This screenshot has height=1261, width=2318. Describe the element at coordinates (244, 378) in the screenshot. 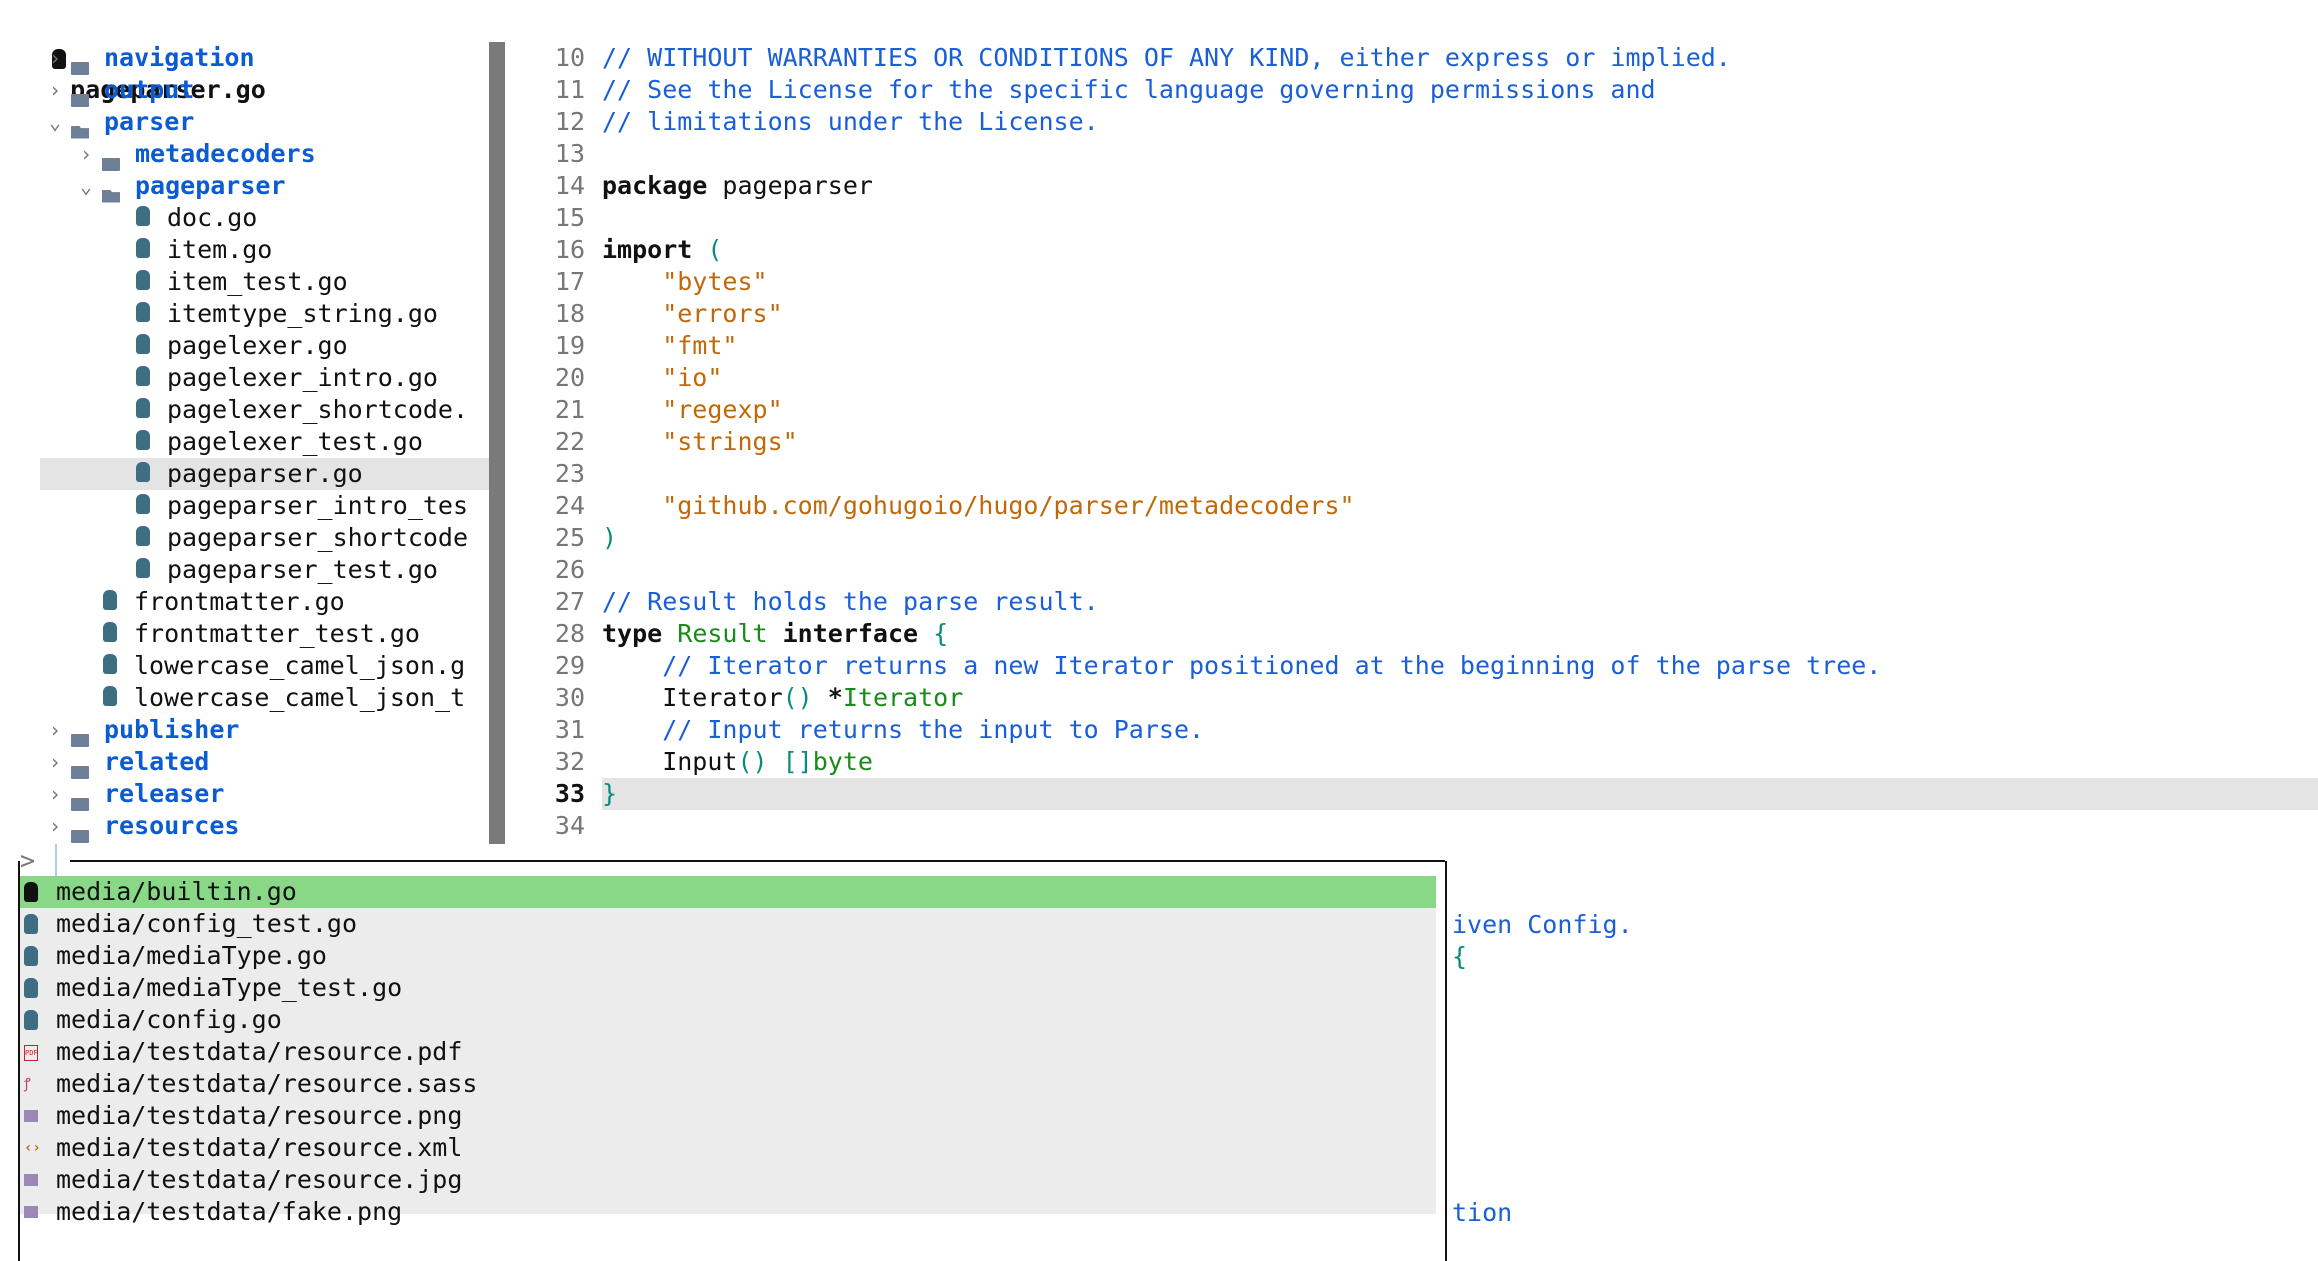

I see `tree-file: pagelexer_intro.go` at that location.